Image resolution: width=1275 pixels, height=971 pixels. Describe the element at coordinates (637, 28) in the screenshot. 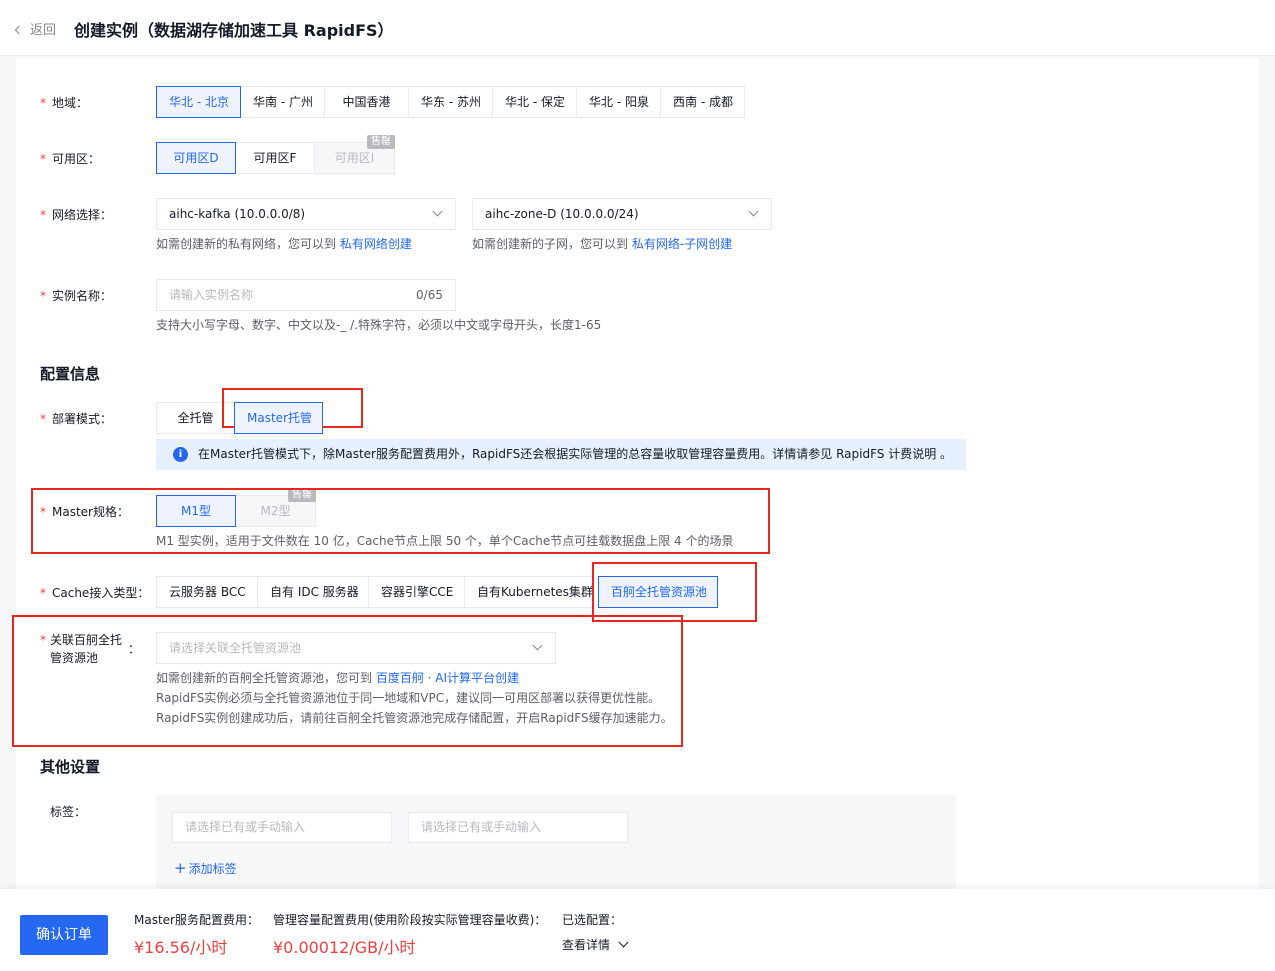

I see `top-bar: 返回 创建实例（数据湖存储加速工具 RapidFS）` at that location.